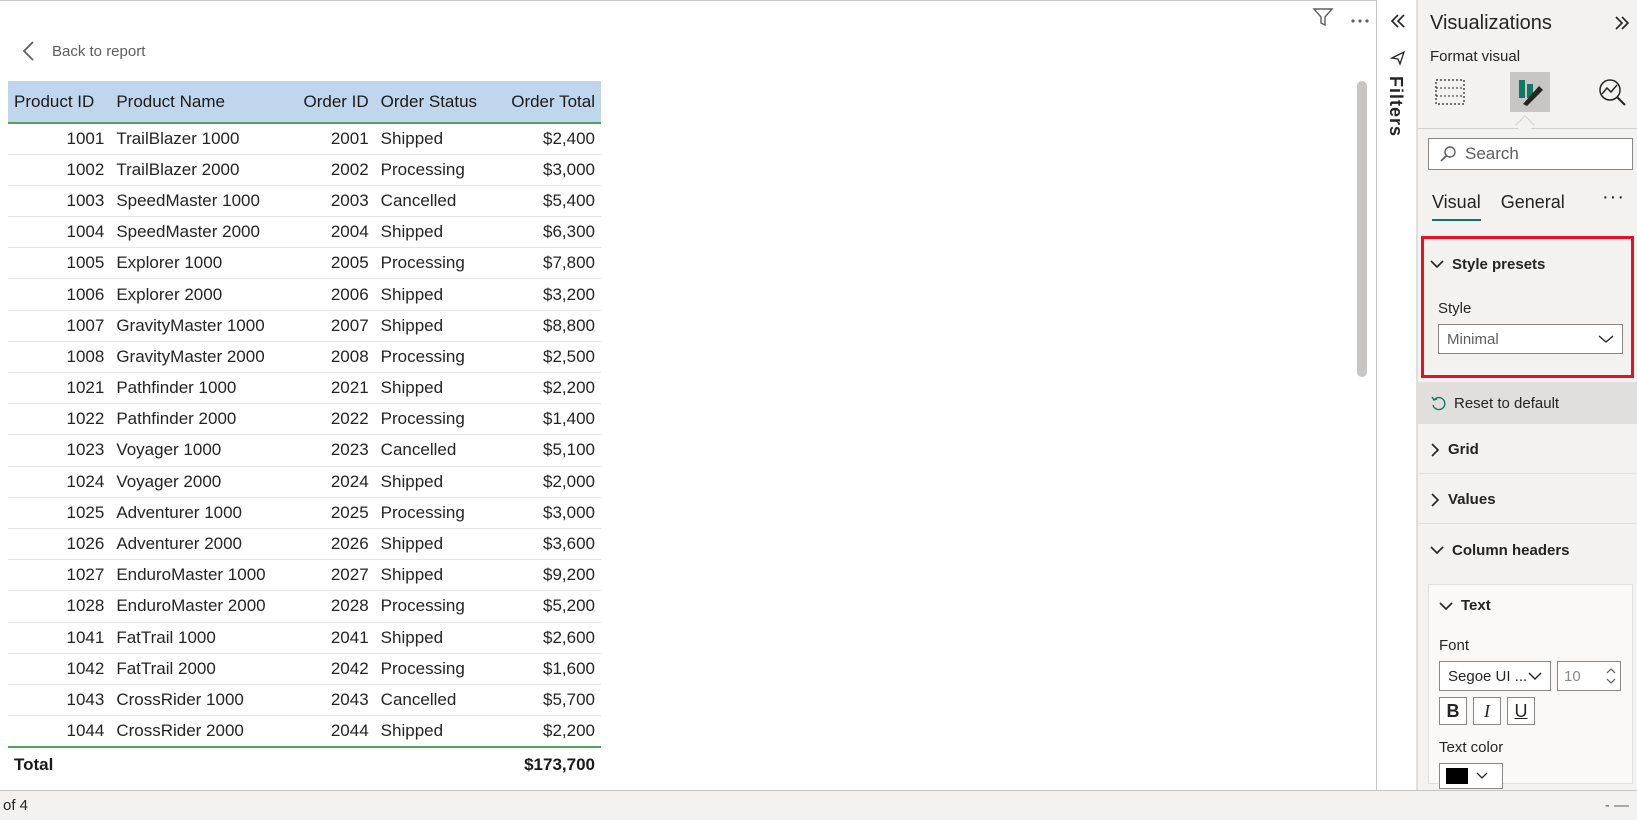 The image size is (1637, 820). I want to click on section-grid: Grid, so click(1527, 450).